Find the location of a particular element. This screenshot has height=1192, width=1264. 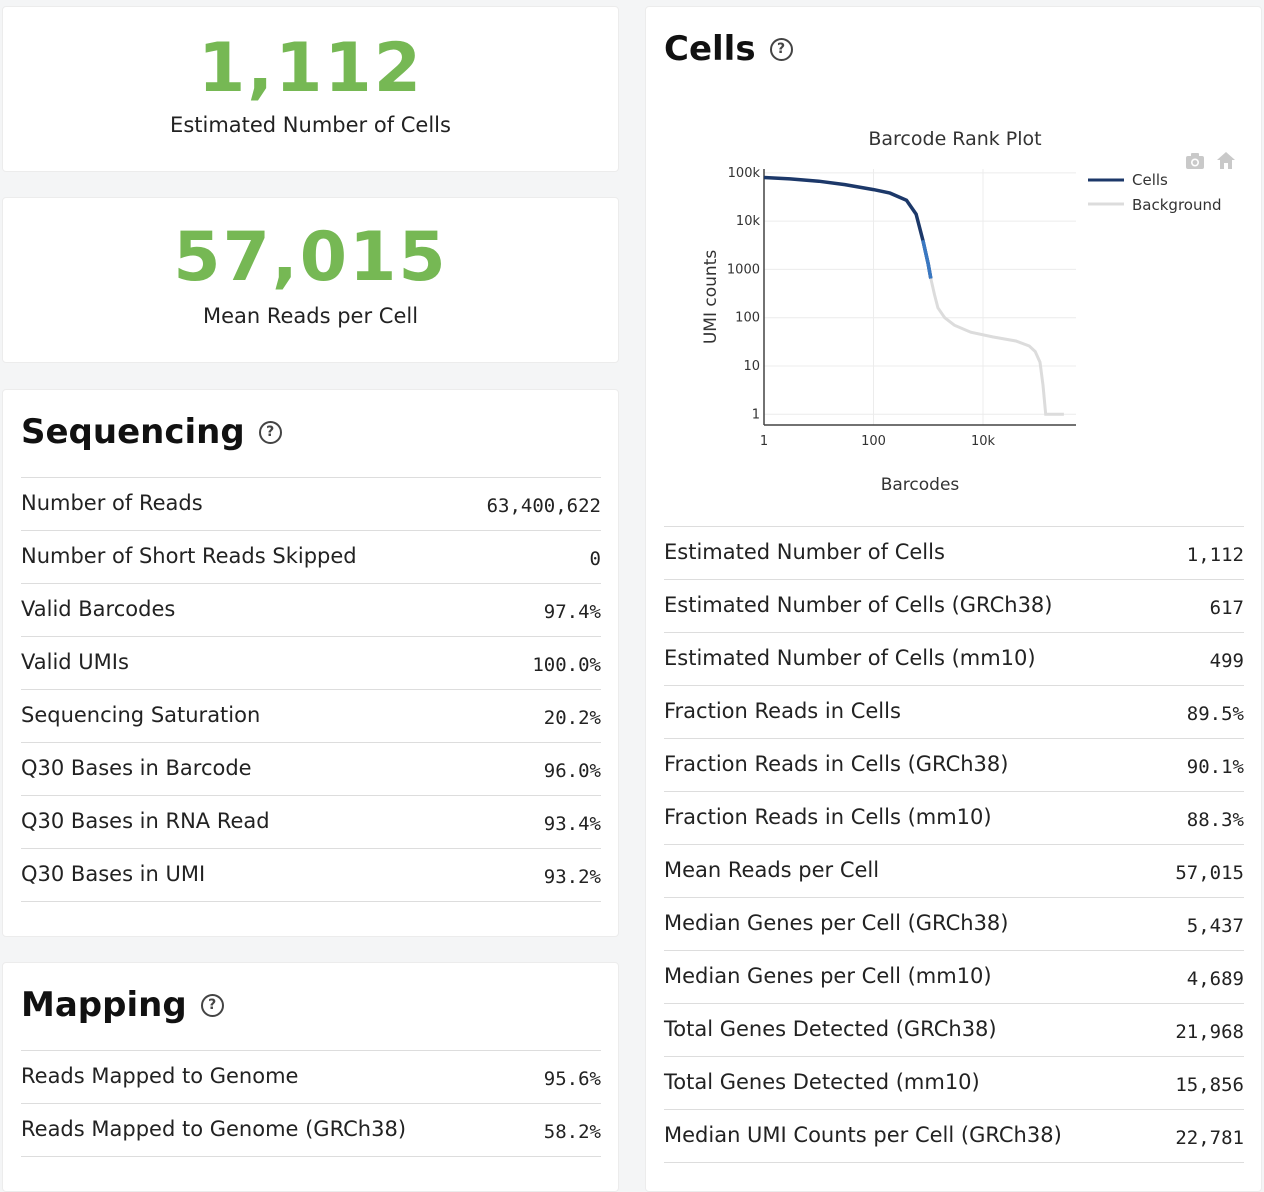

row-value: 100.0% is located at coordinates (566, 665).